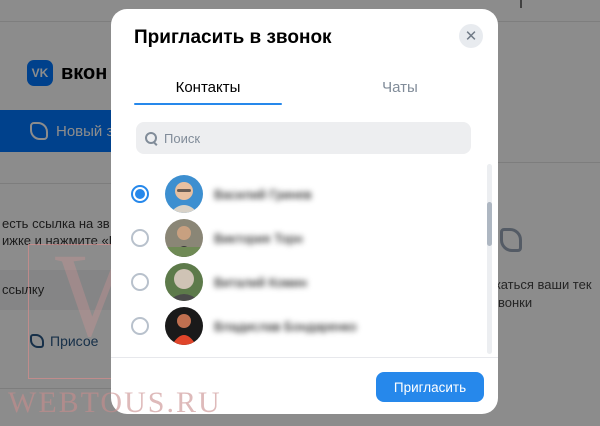 The height and width of the screenshot is (426, 600). Describe the element at coordinates (258, 238) in the screenshot. I see `contact-name: Виктория Торн` at that location.